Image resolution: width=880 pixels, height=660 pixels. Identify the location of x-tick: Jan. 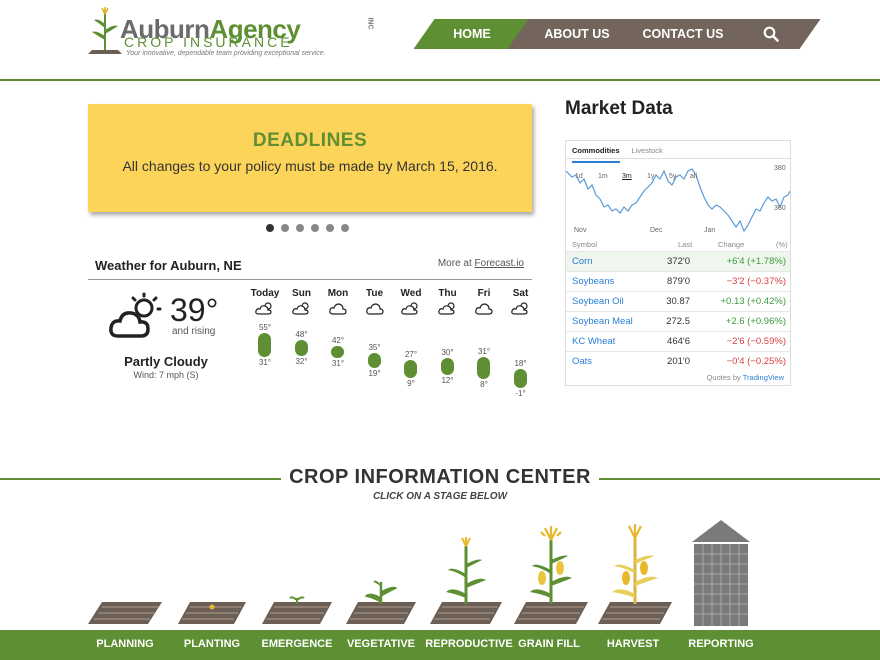
(710, 230).